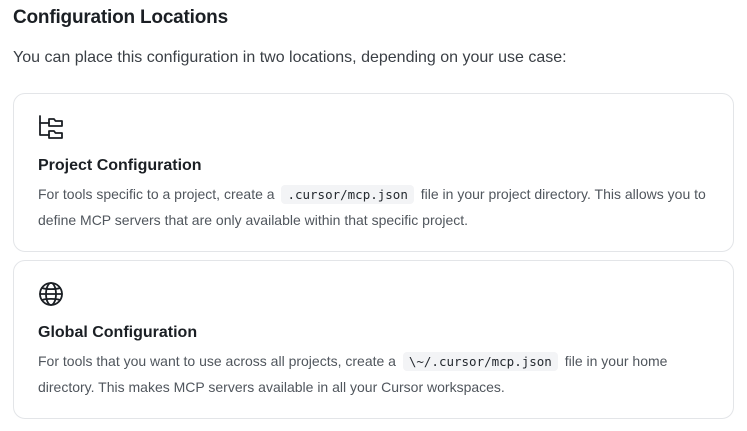 The width and height of the screenshot is (747, 431). Describe the element at coordinates (480, 361) in the screenshot. I see `inline-code: \~/.cursor/mcp.json` at that location.